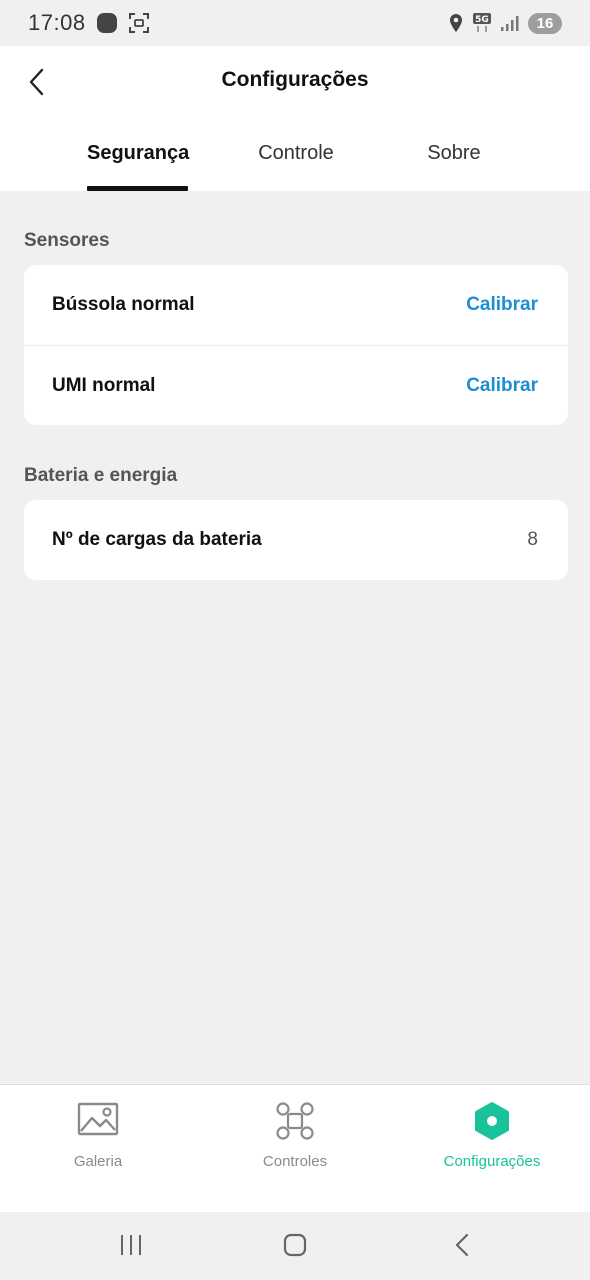 The width and height of the screenshot is (590, 1280). What do you see at coordinates (138, 23) in the screenshot?
I see `screenshot-icon` at bounding box center [138, 23].